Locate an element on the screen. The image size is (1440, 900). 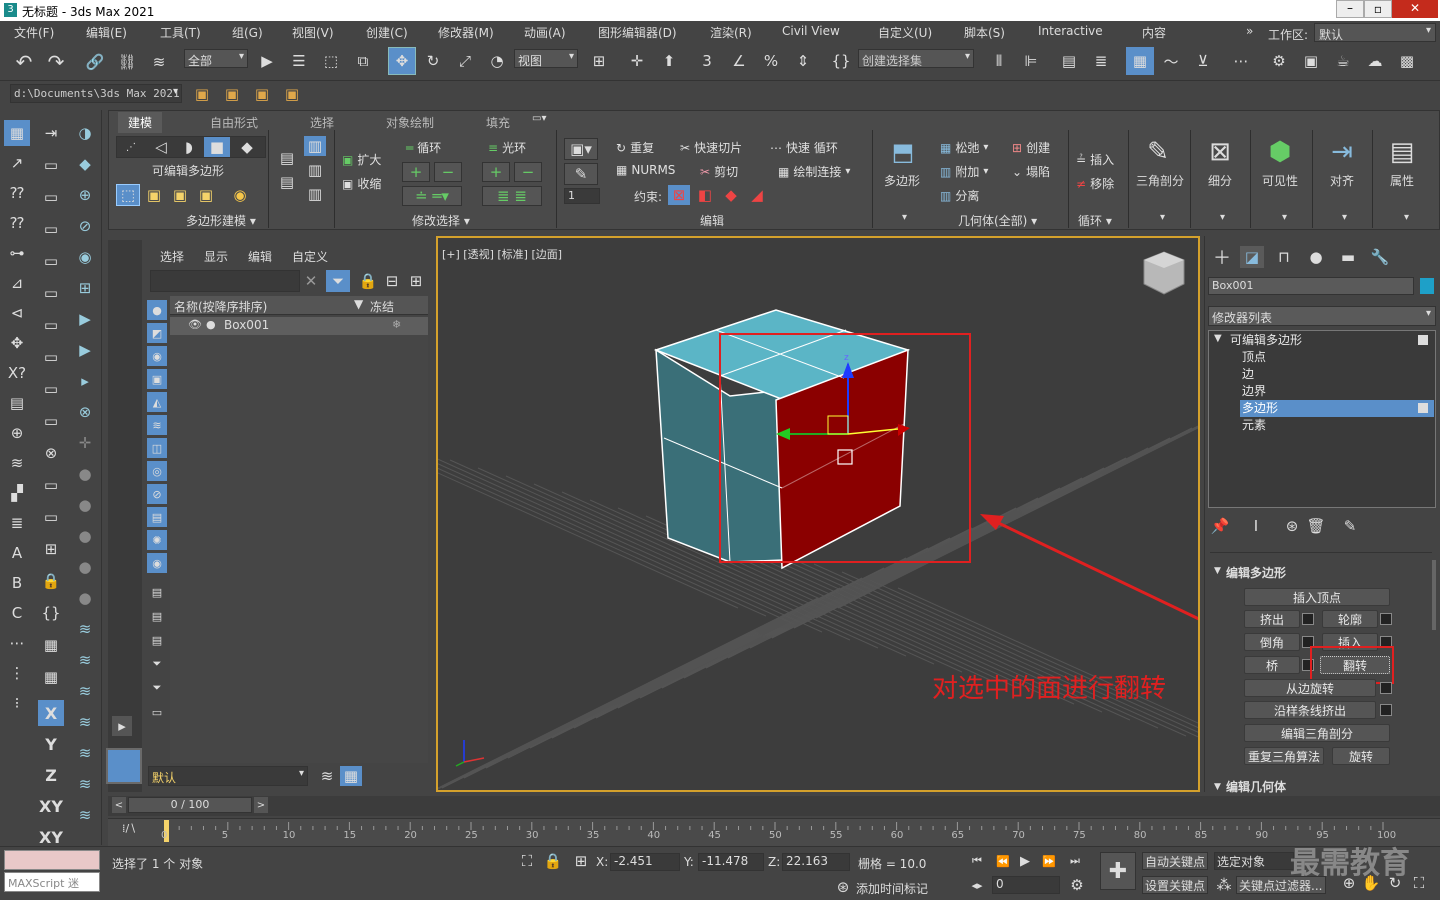
time-prev-icon: < is located at coordinates (119, 805).